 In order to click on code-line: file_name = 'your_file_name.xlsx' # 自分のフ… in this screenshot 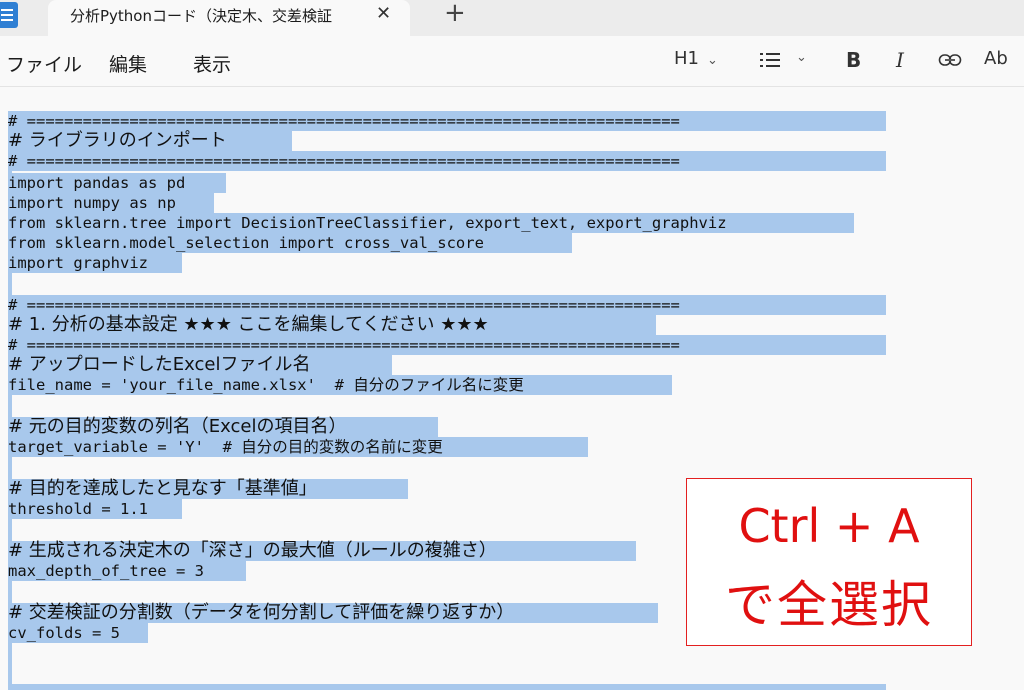, I will do `click(340, 385)`.